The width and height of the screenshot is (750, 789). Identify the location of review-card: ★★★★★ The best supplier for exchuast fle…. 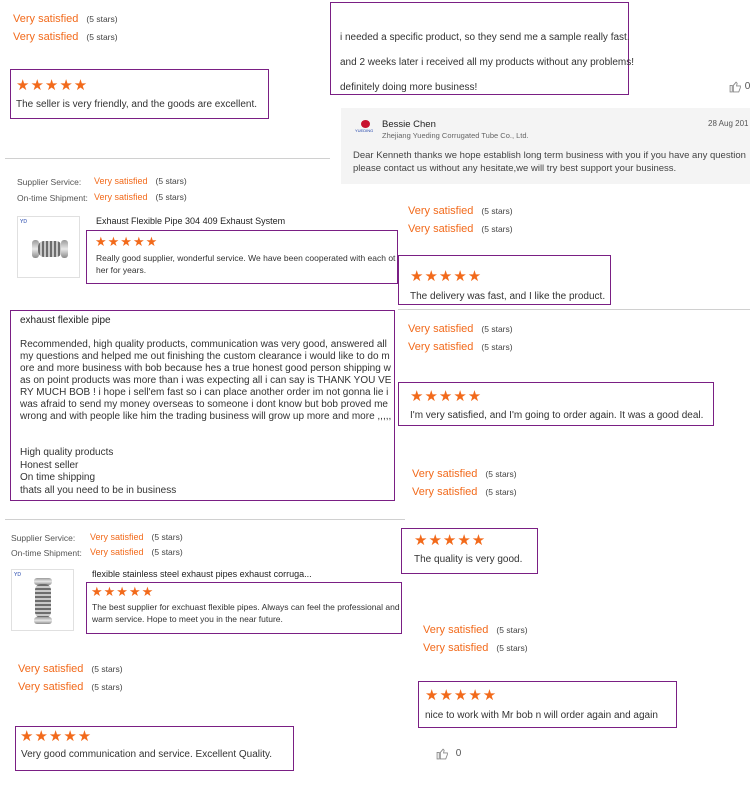
(244, 608).